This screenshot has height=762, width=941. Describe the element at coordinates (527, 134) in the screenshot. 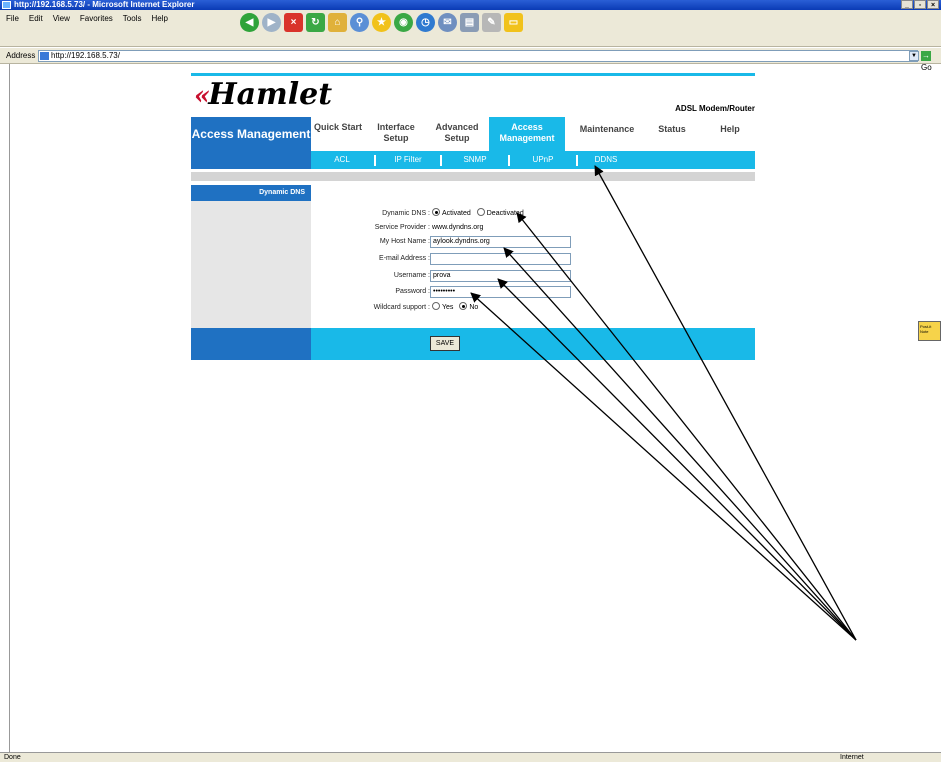

I see `nav-access-management: Access Management` at that location.